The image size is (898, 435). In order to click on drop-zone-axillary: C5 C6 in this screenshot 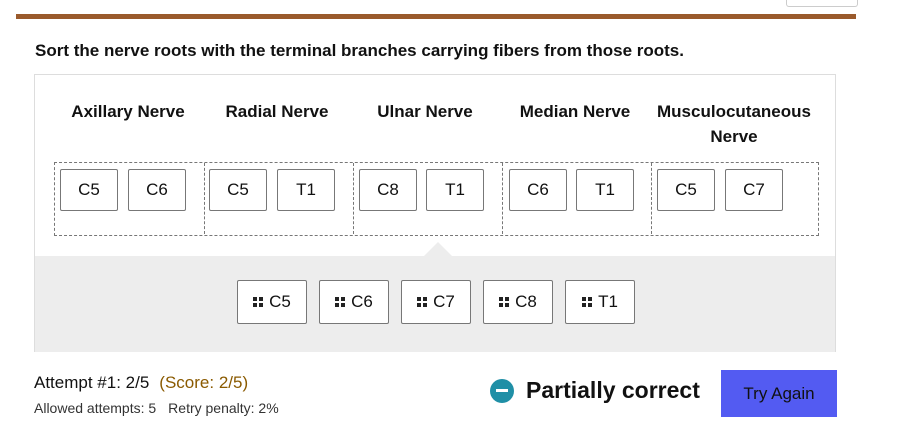, I will do `click(130, 198)`.